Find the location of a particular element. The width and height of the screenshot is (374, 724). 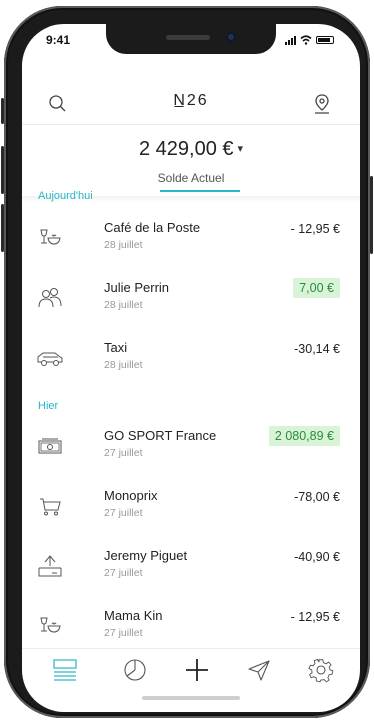

transaction-row: Taxi 28 juillet -30,14 € is located at coordinates (191, 359).